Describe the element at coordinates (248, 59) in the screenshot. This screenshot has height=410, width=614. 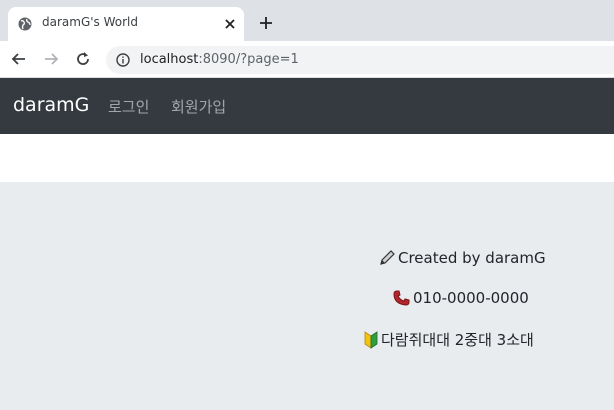
I see `url-path: :8090/?page=1` at that location.